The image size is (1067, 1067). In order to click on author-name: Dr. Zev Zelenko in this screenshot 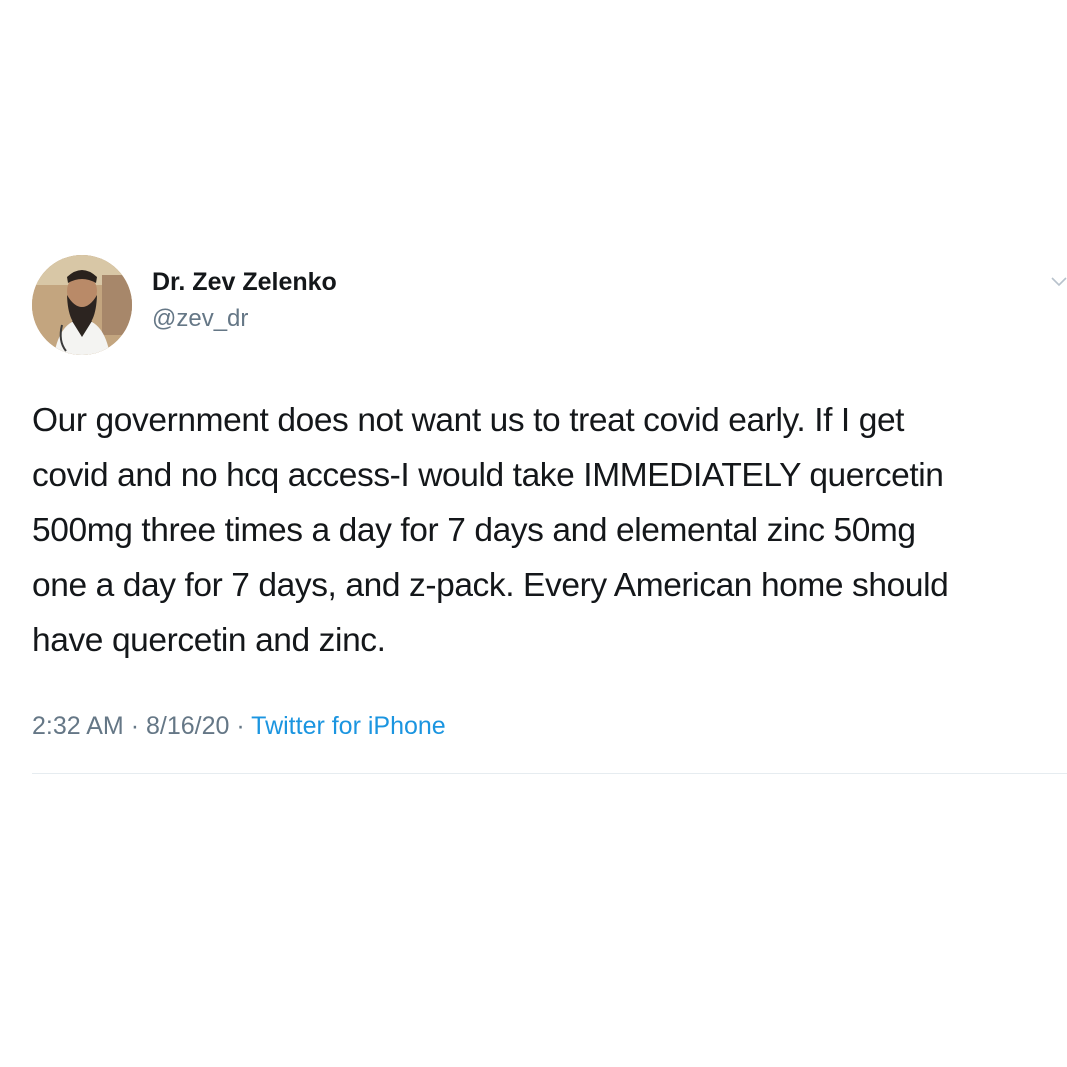, I will do `click(244, 282)`.